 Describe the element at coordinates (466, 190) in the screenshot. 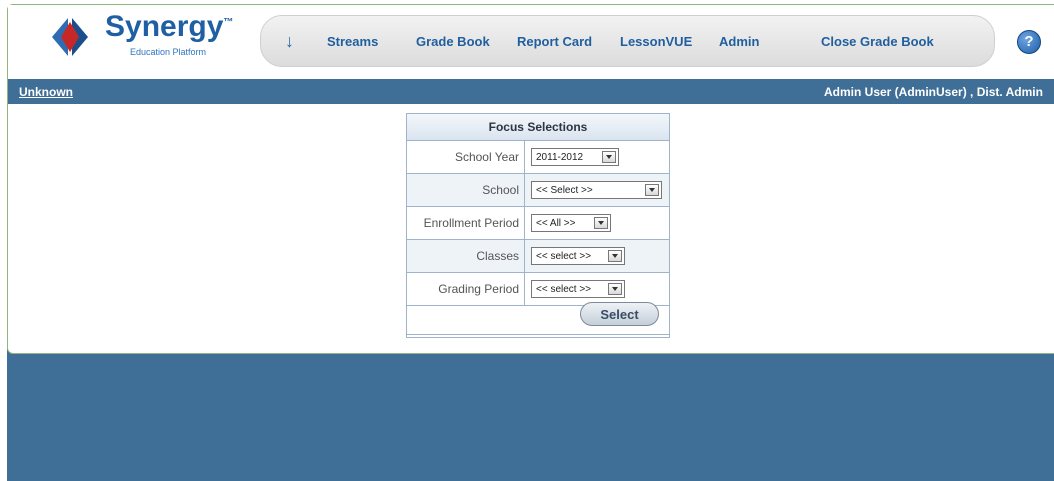

I see `row-label: School` at that location.